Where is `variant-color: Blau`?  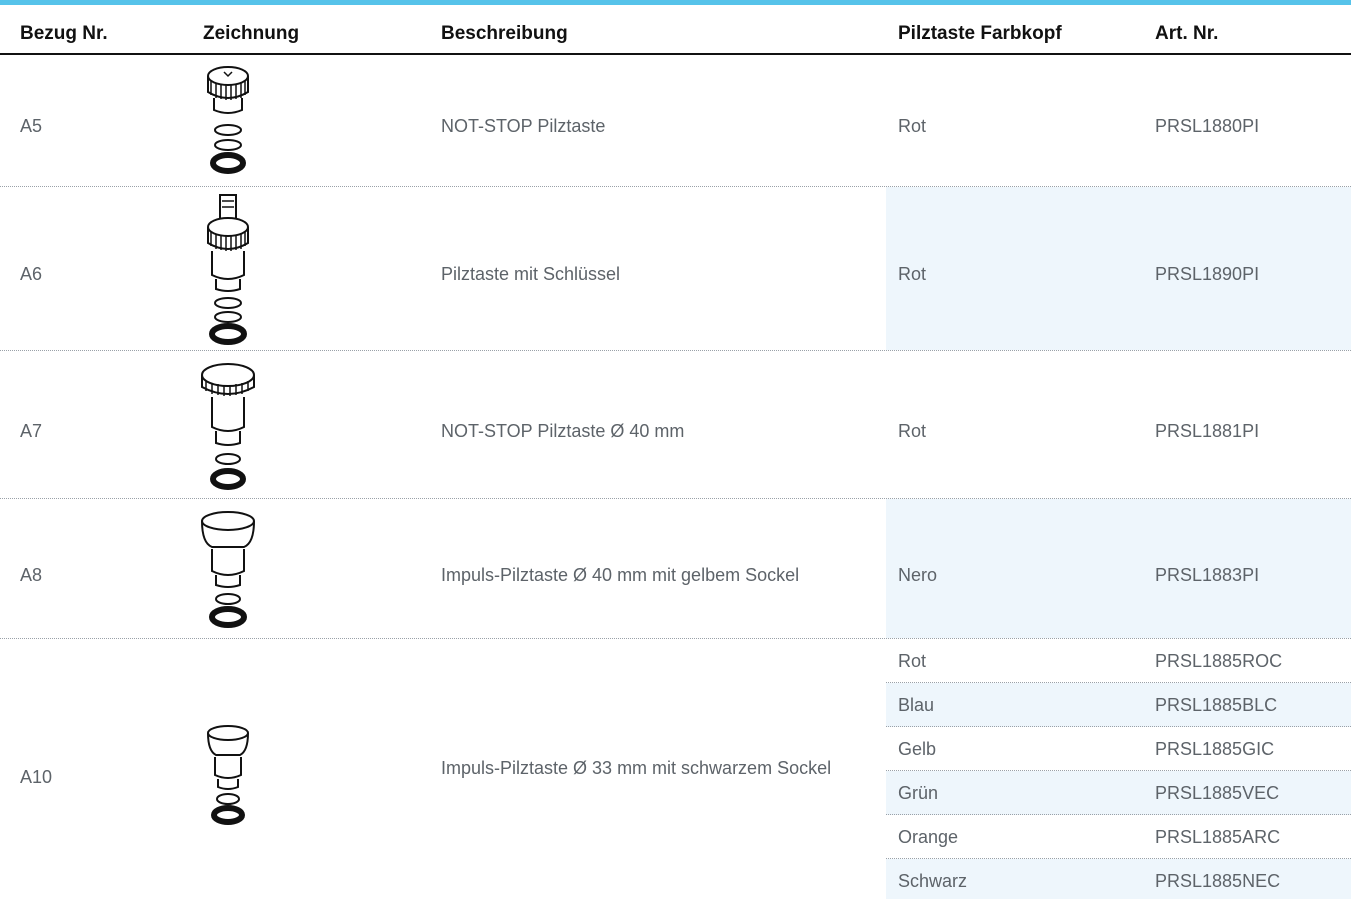
variant-color: Blau is located at coordinates (916, 705).